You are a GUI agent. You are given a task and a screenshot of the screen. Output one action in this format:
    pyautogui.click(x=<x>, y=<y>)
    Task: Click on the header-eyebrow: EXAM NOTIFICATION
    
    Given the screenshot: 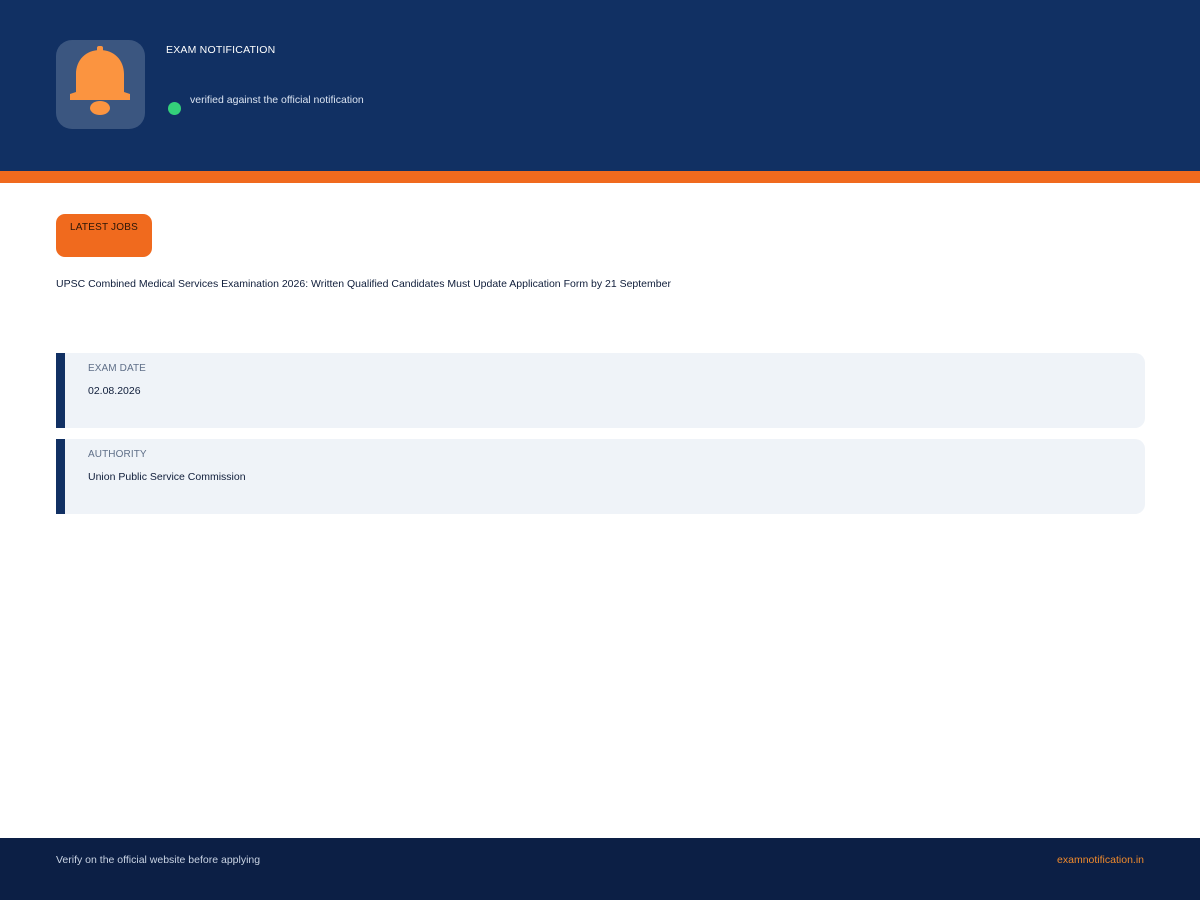 What is the action you would take?
    pyautogui.click(x=221, y=50)
    